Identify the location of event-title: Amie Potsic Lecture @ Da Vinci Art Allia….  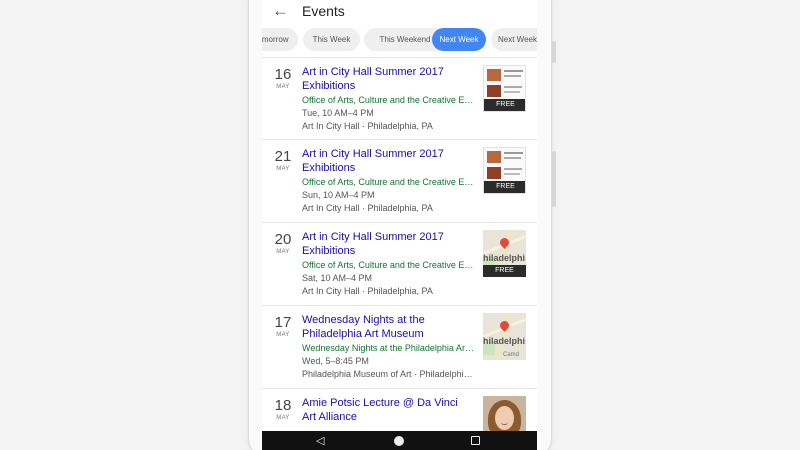
(382, 410).